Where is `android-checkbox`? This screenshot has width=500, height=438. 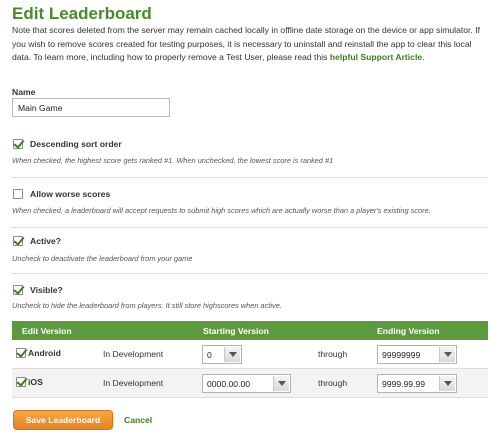
android-checkbox is located at coordinates (21, 353).